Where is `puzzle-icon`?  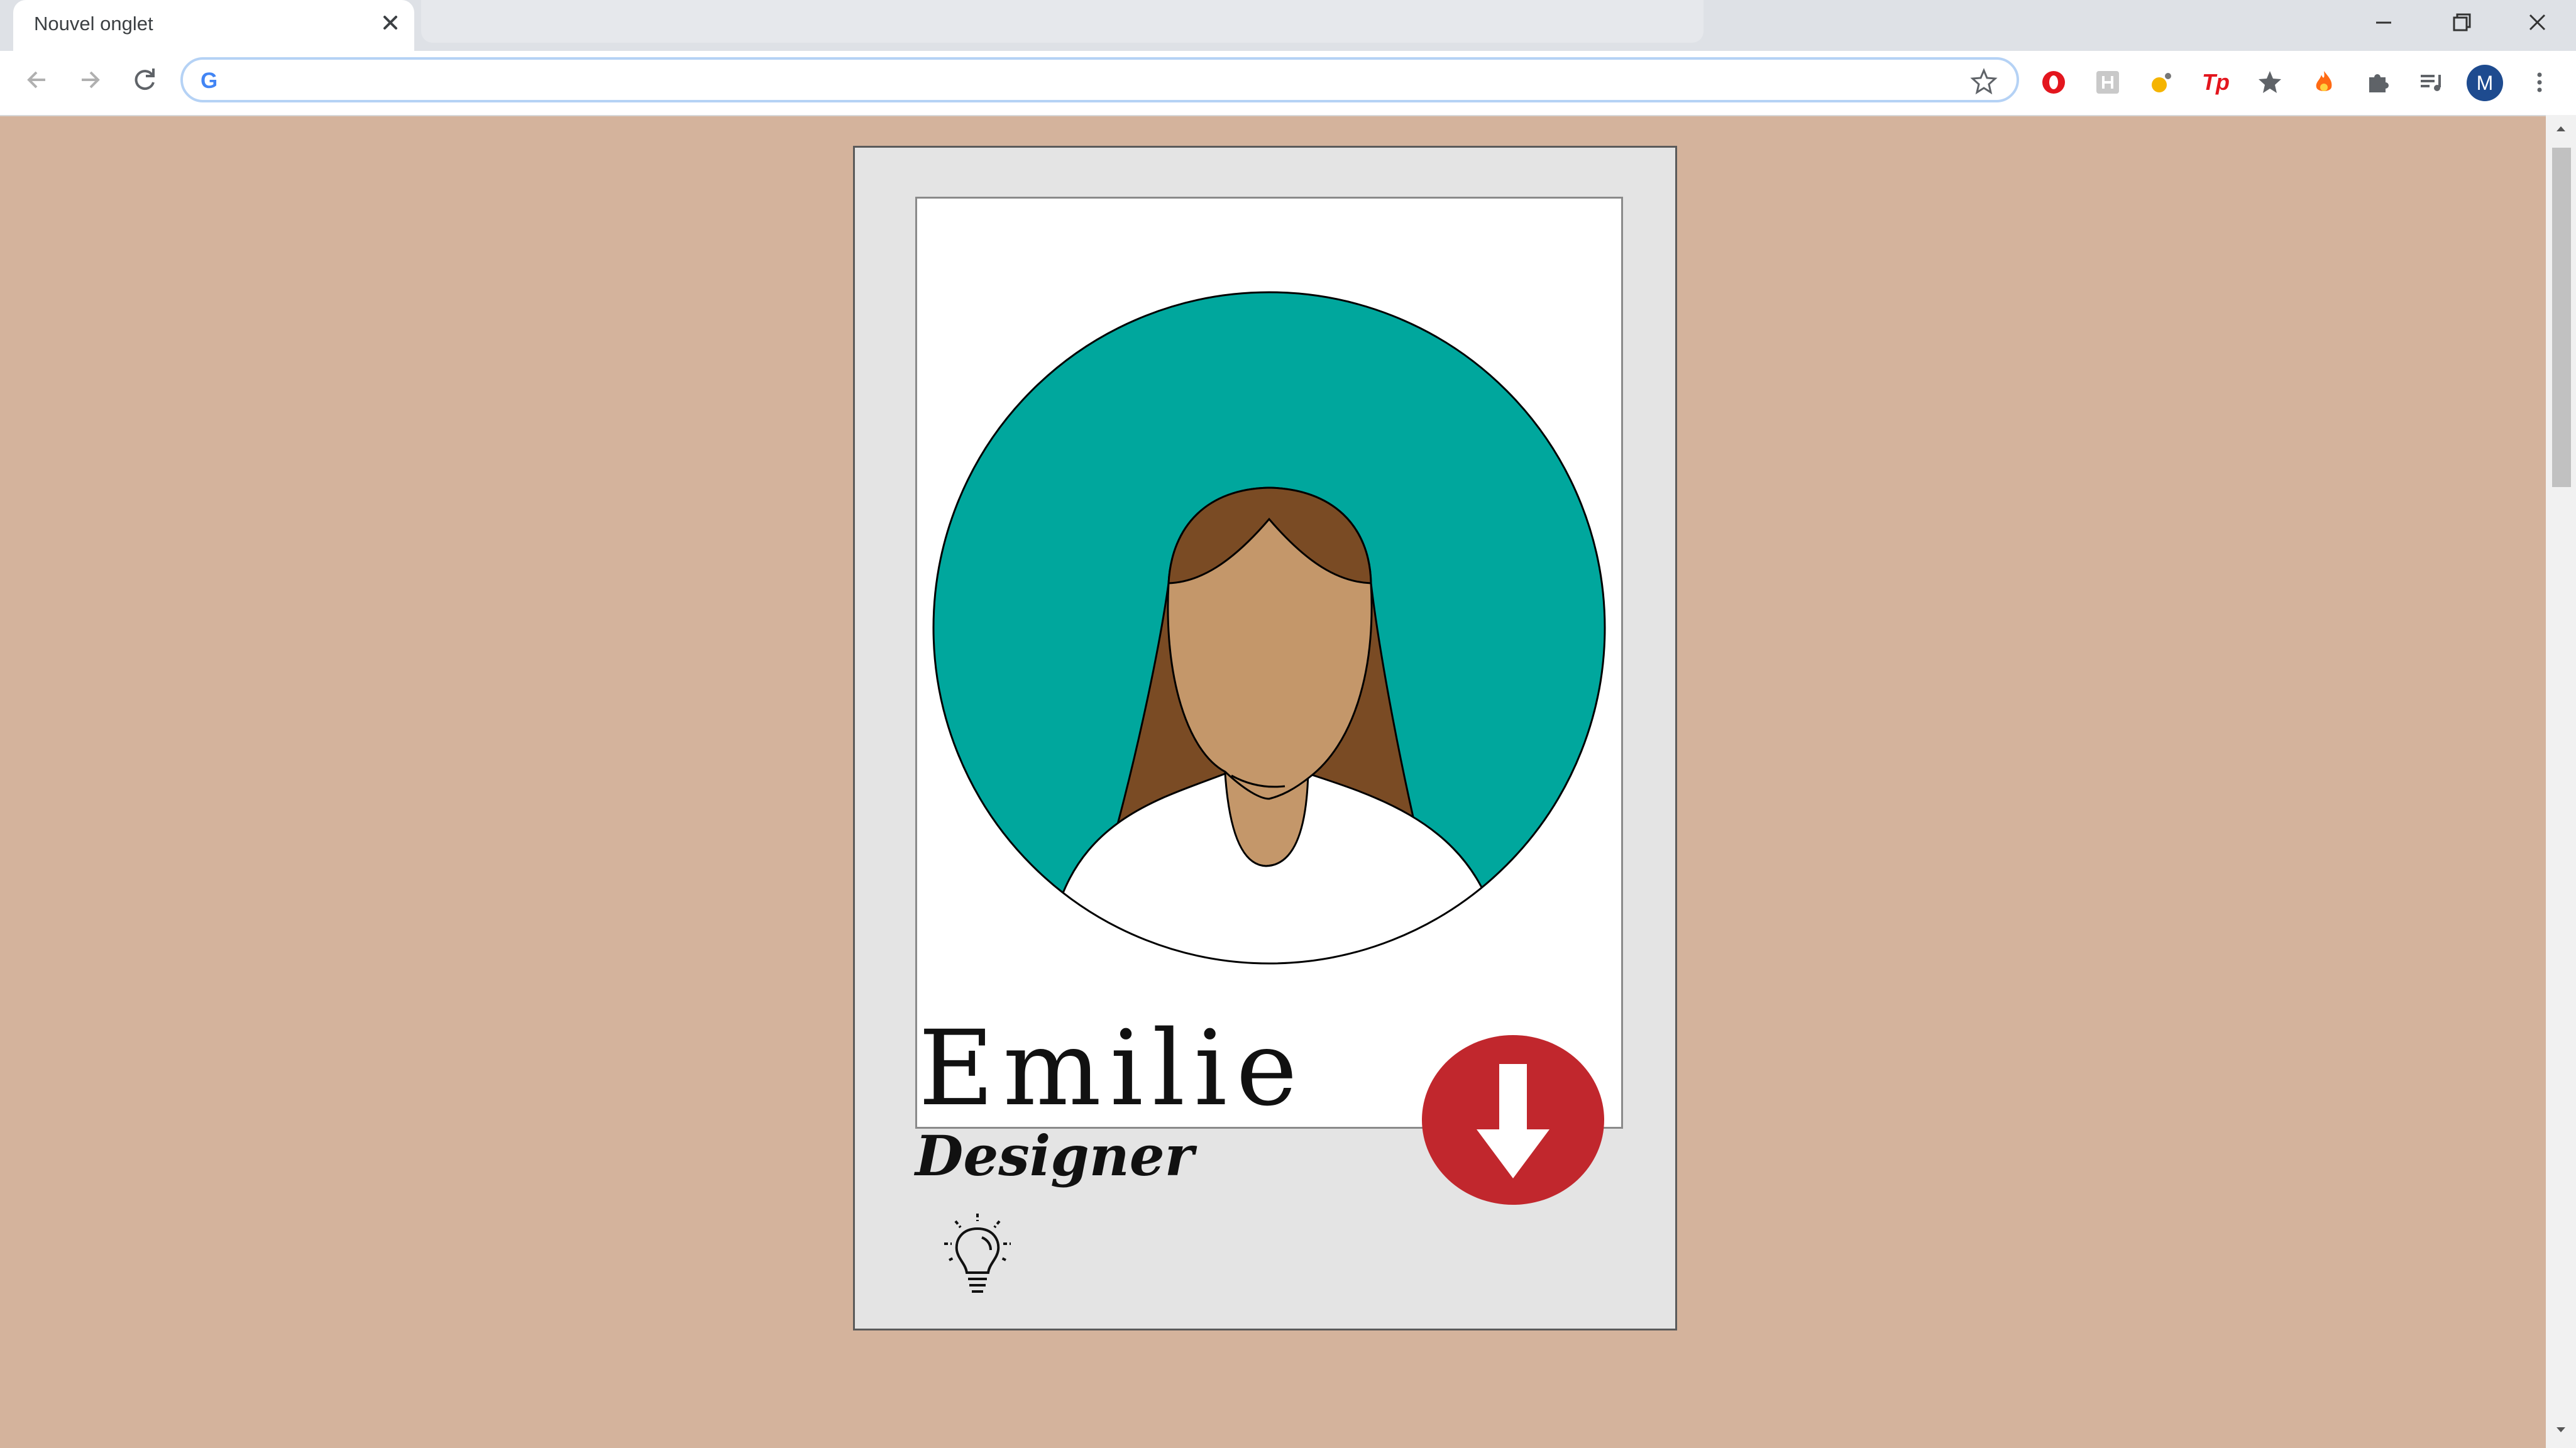
puzzle-icon is located at coordinates (2378, 82).